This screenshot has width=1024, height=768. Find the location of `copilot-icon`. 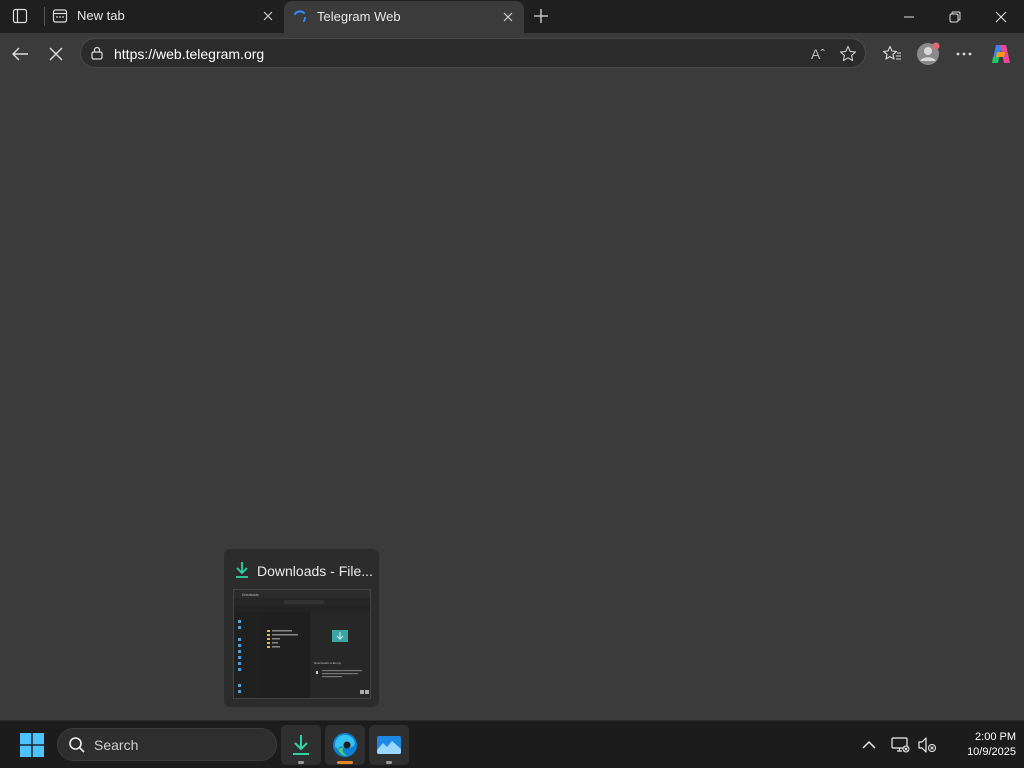

copilot-icon is located at coordinates (1001, 54).